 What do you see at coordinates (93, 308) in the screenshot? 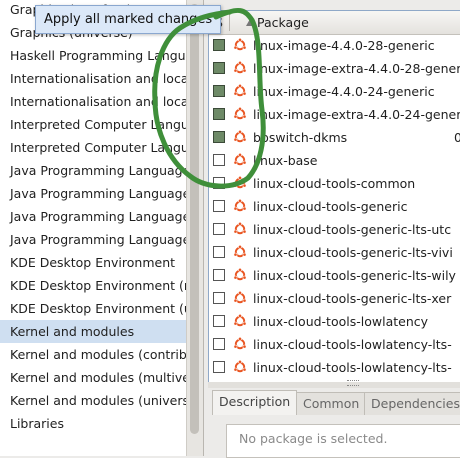
I see `category-item: KDE Desktop Environment (u` at bounding box center [93, 308].